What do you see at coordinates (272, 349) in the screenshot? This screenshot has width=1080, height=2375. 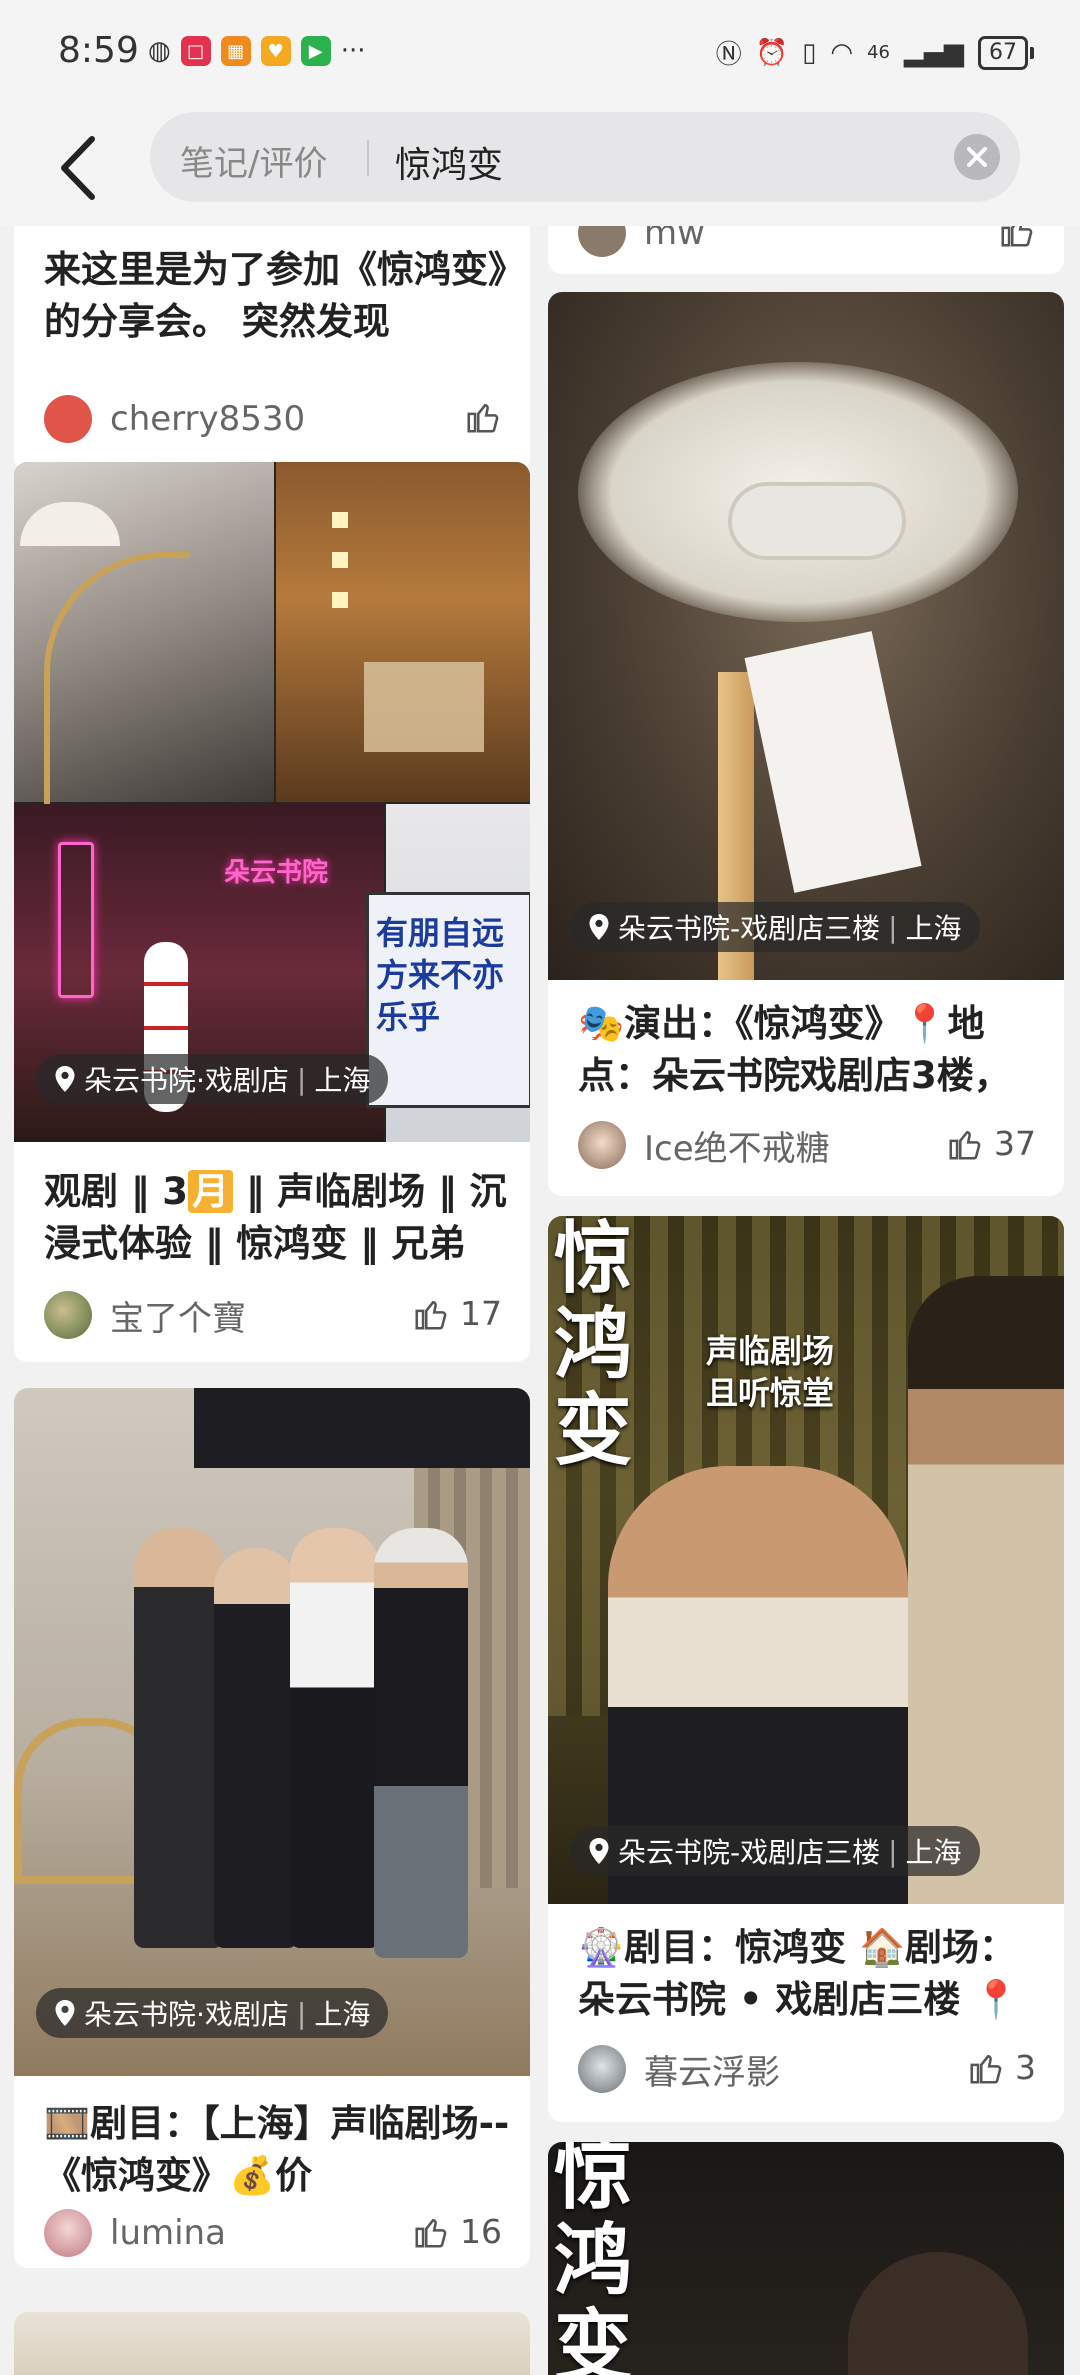 I see `note-card: 来这里是为了参加《惊鸿变》的分享会。 突然发现 cherry8530` at bounding box center [272, 349].